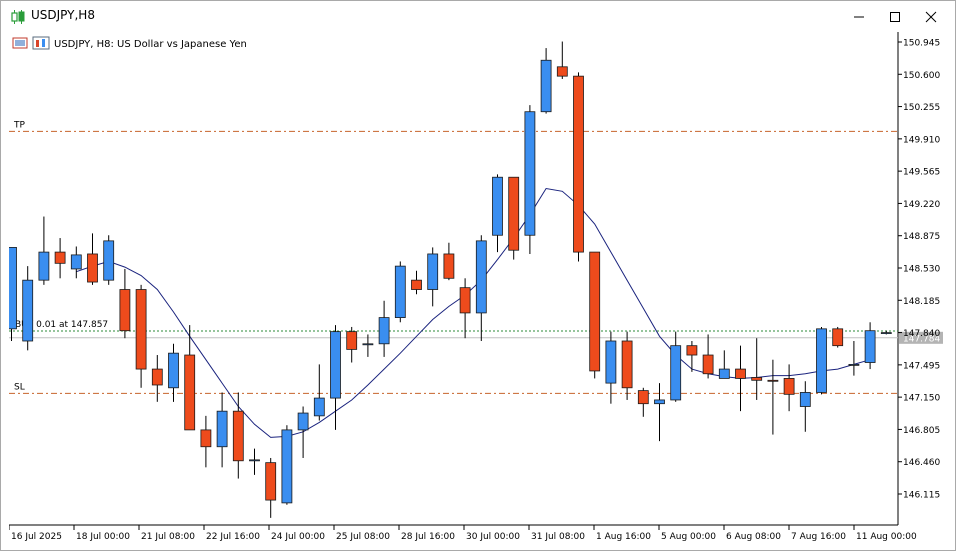  Describe the element at coordinates (233, 537) in the screenshot. I see `x-tick-label: 22 Jul 16:00` at that location.